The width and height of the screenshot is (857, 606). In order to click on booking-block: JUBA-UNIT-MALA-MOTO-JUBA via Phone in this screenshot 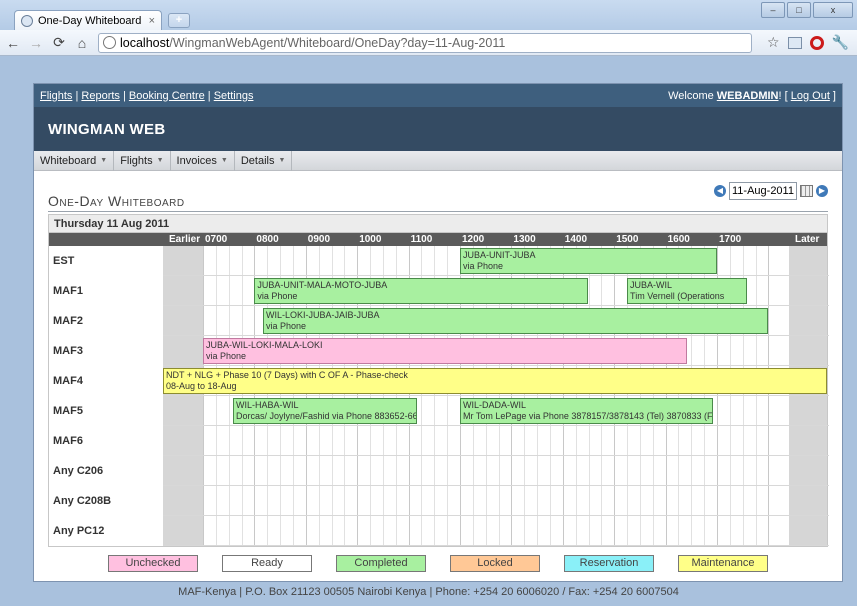, I will do `click(421, 291)`.